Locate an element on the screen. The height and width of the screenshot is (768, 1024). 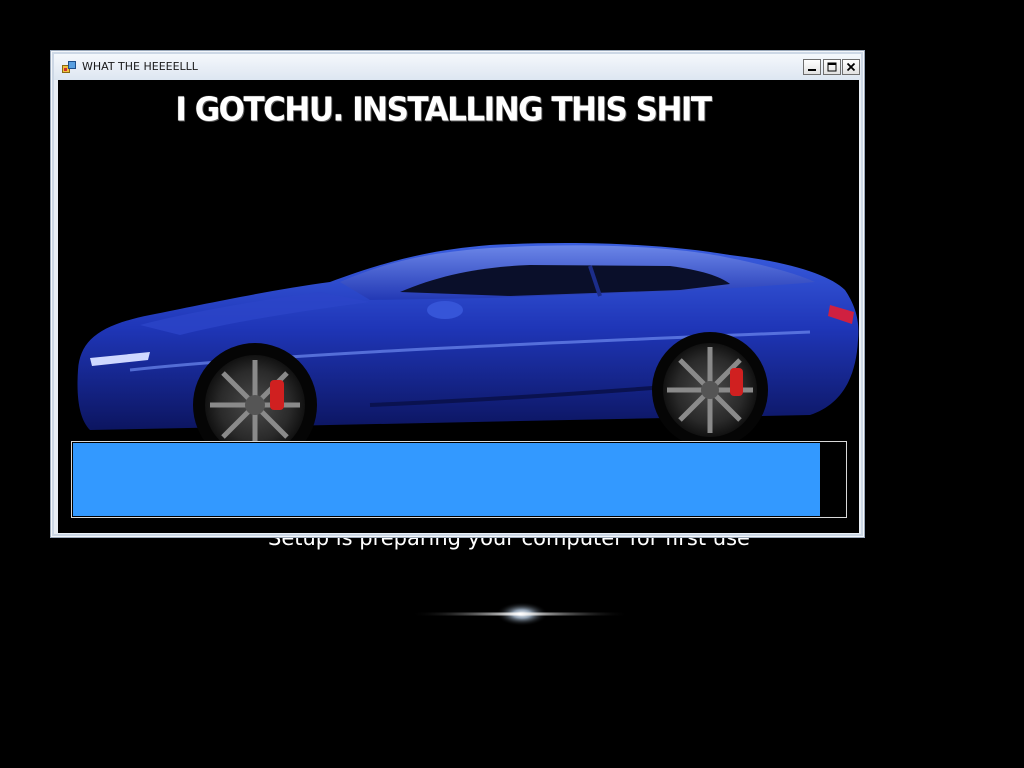
close-button is located at coordinates (851, 67).